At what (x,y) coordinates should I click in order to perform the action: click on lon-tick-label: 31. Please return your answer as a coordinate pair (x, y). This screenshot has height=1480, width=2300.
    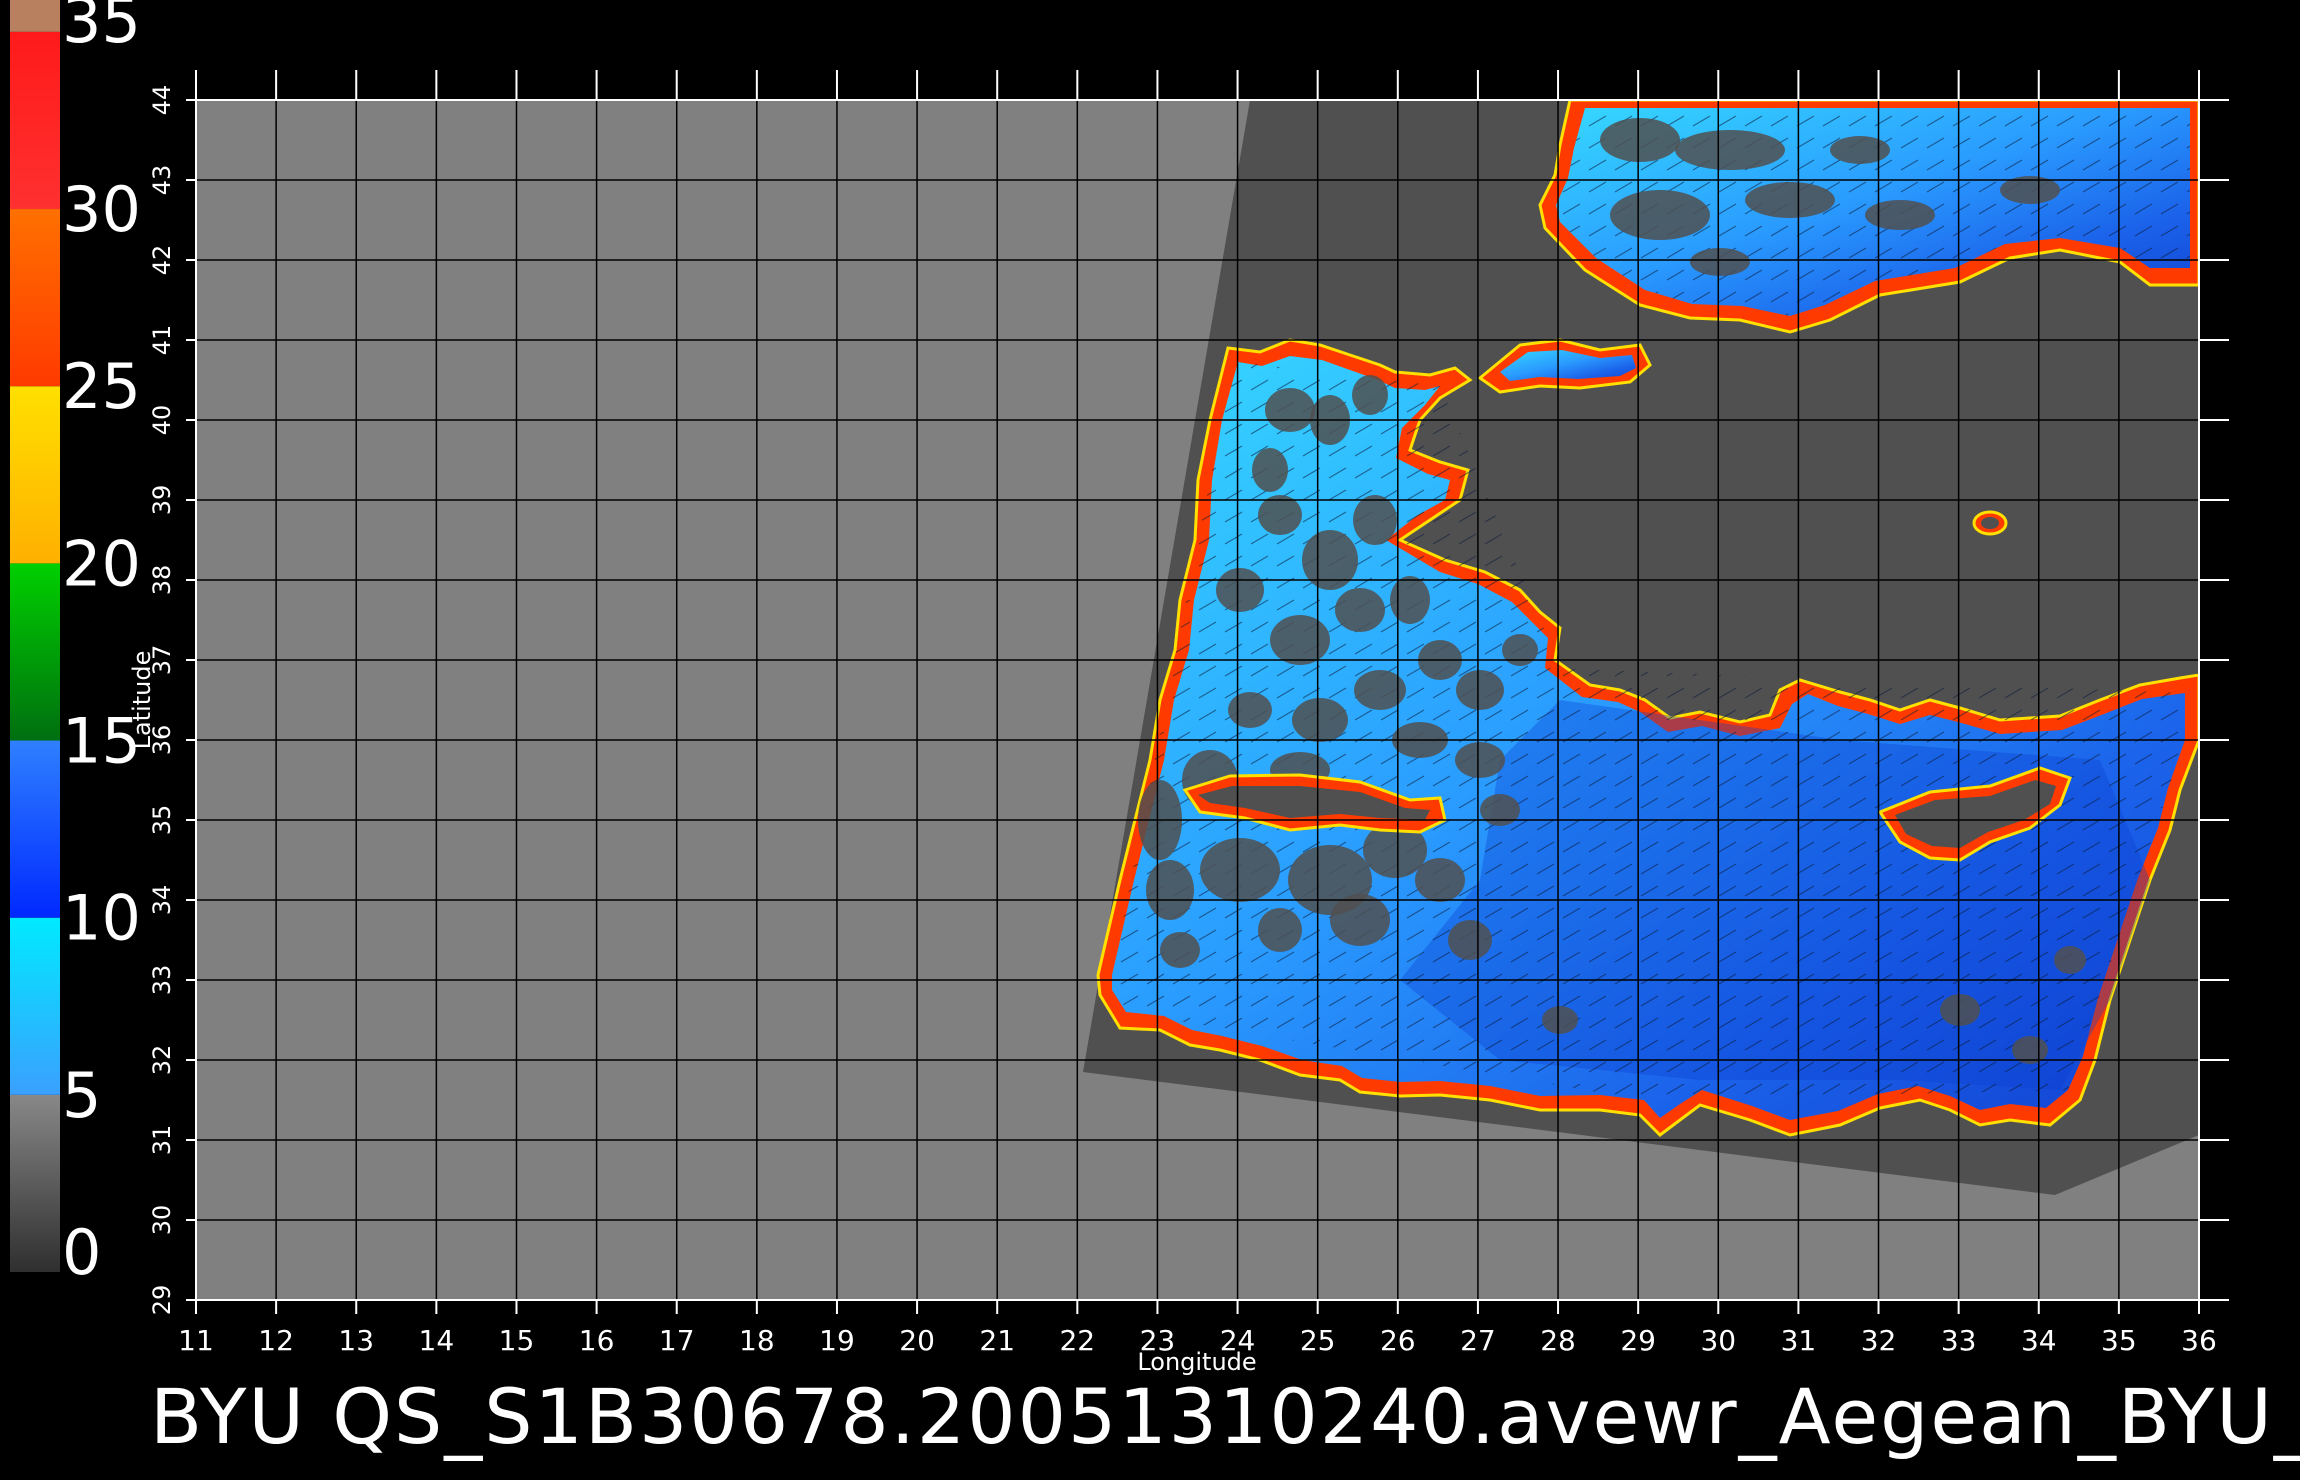
    Looking at the image, I should click on (1799, 1340).